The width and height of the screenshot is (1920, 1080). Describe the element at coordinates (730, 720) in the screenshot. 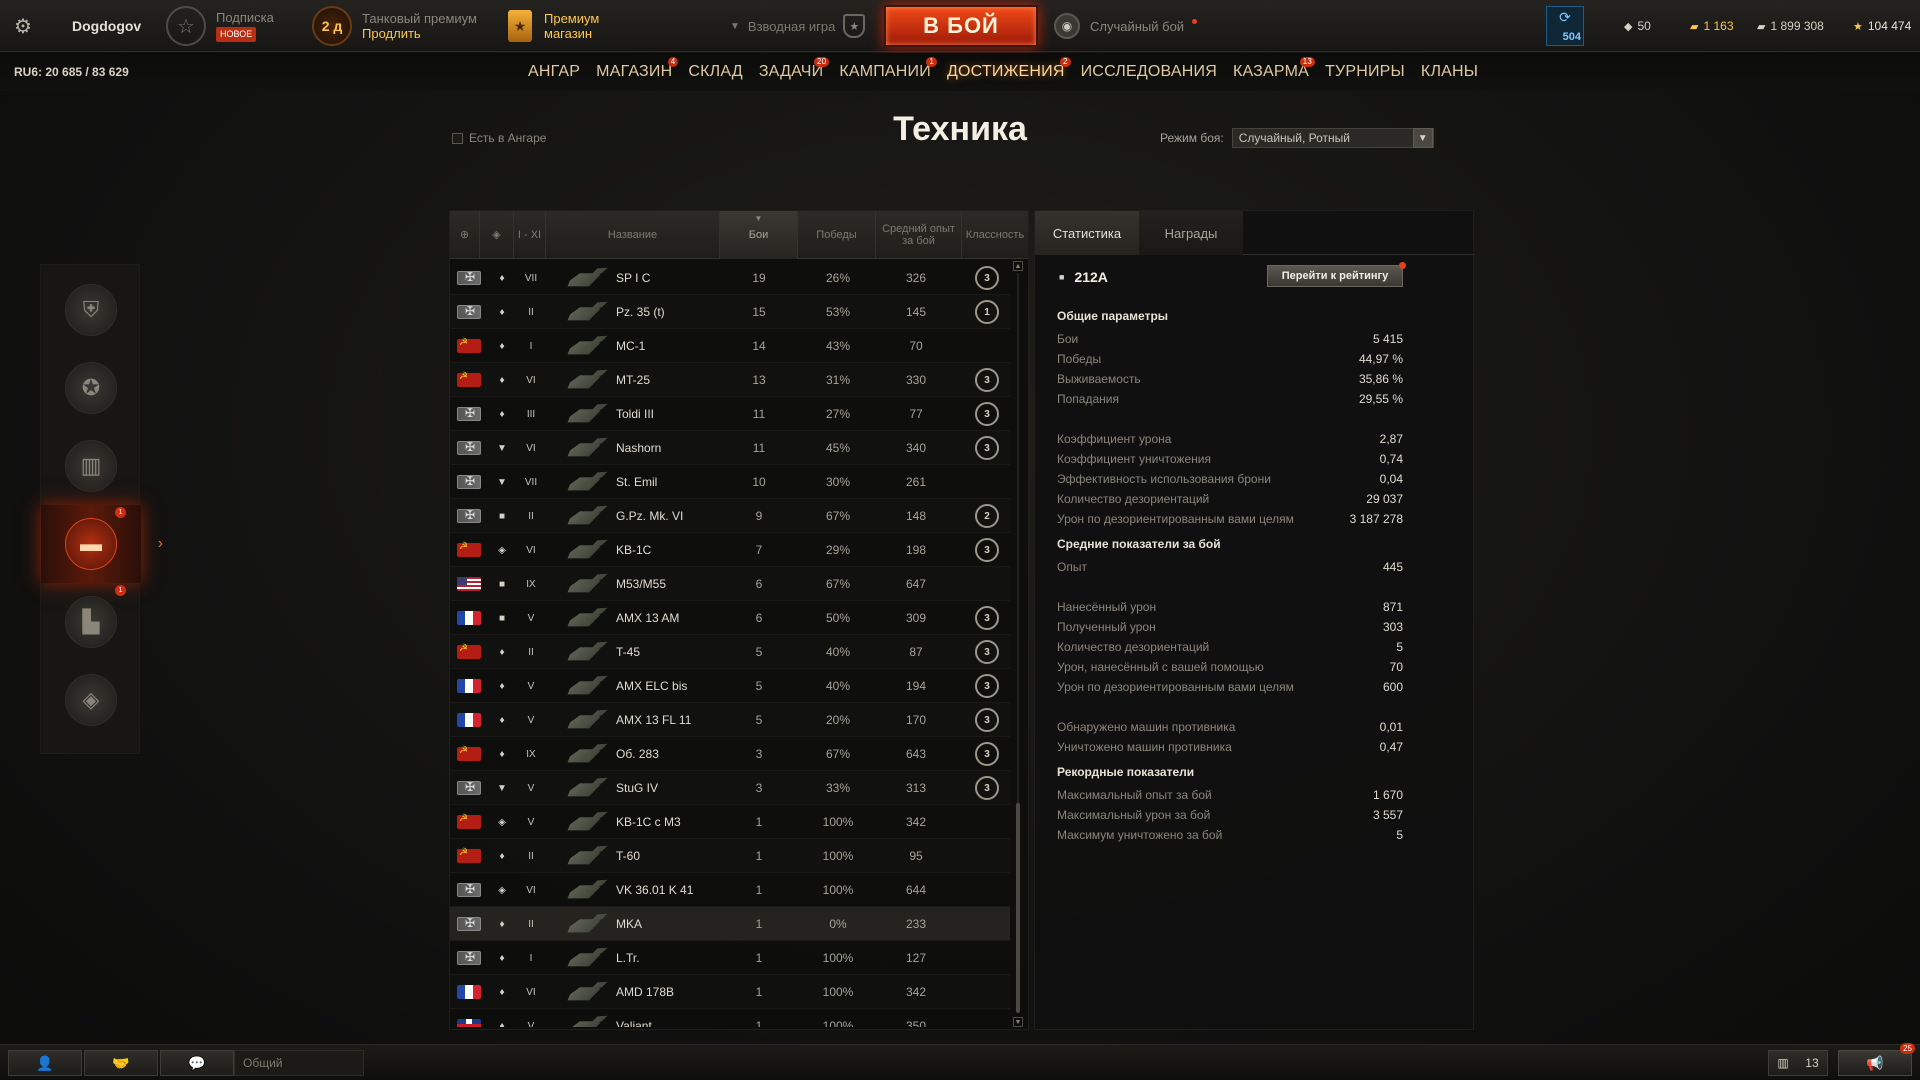

I see `table-row: ♦ V AMX 13 FL 11 5 20% 170 3` at that location.